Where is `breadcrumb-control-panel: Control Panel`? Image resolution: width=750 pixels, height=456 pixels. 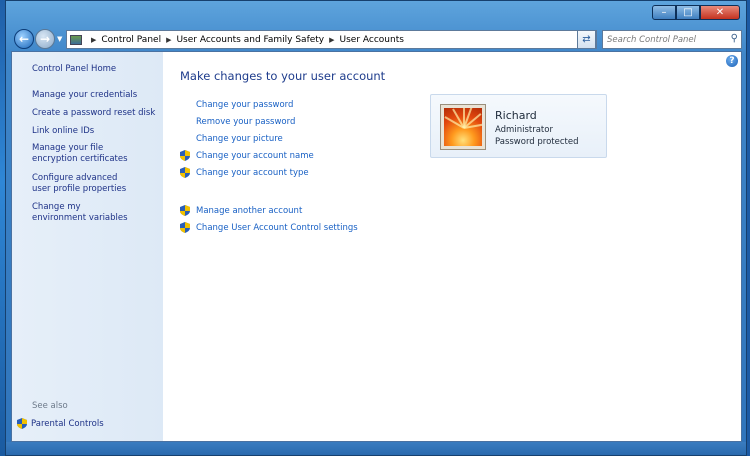
breadcrumb-control-panel: Control Panel is located at coordinates (131, 40).